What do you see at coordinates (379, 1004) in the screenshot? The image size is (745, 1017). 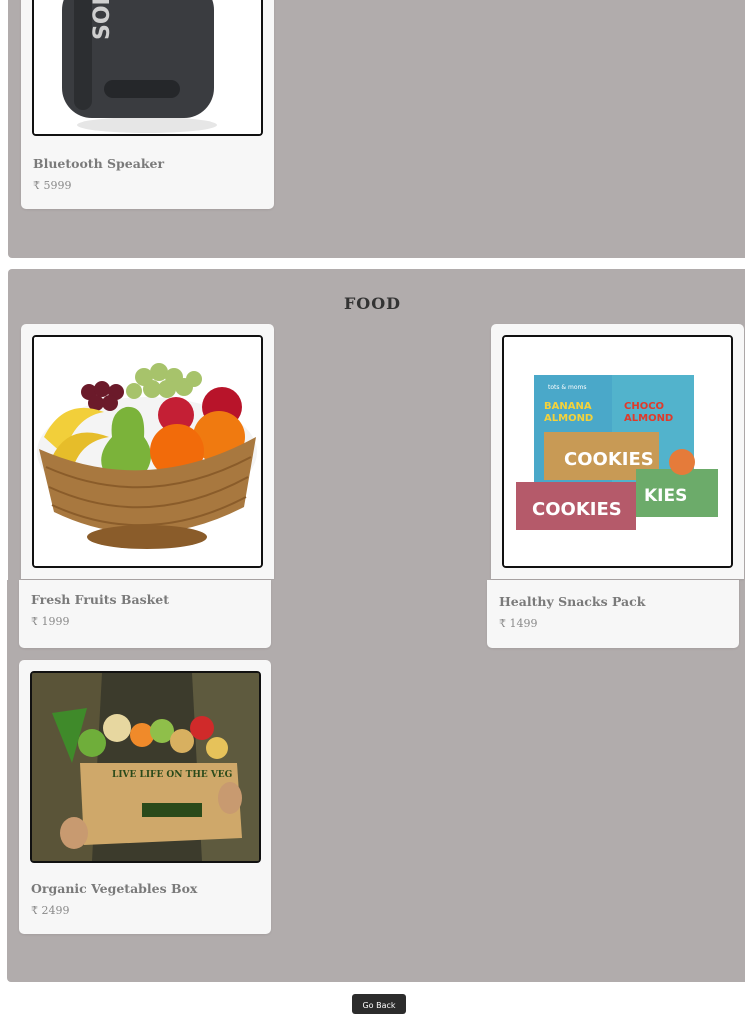 I see `go-back-button: Go Back` at bounding box center [379, 1004].